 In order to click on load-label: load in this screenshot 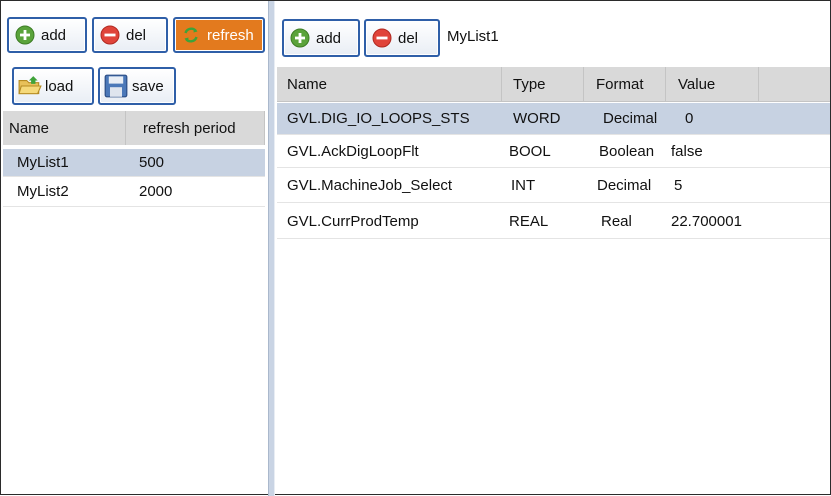, I will do `click(59, 86)`.